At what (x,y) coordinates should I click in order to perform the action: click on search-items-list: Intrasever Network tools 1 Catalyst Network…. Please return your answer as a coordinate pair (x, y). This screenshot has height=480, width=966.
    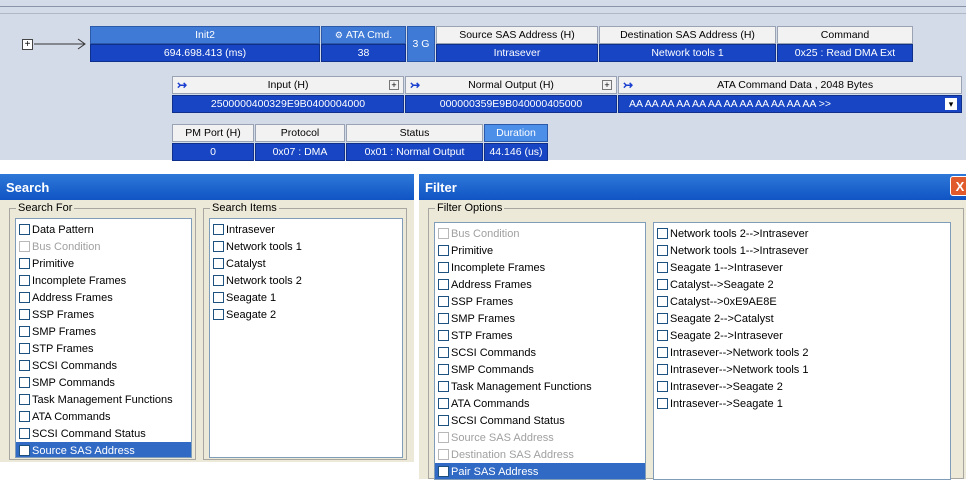
    Looking at the image, I should click on (306, 338).